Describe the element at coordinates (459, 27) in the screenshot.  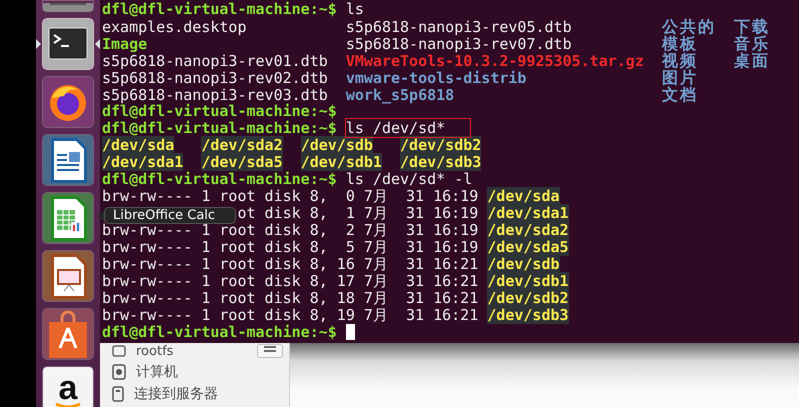
I see `terminal-text: s5p6818-nanopi3-rev05.dtb` at that location.